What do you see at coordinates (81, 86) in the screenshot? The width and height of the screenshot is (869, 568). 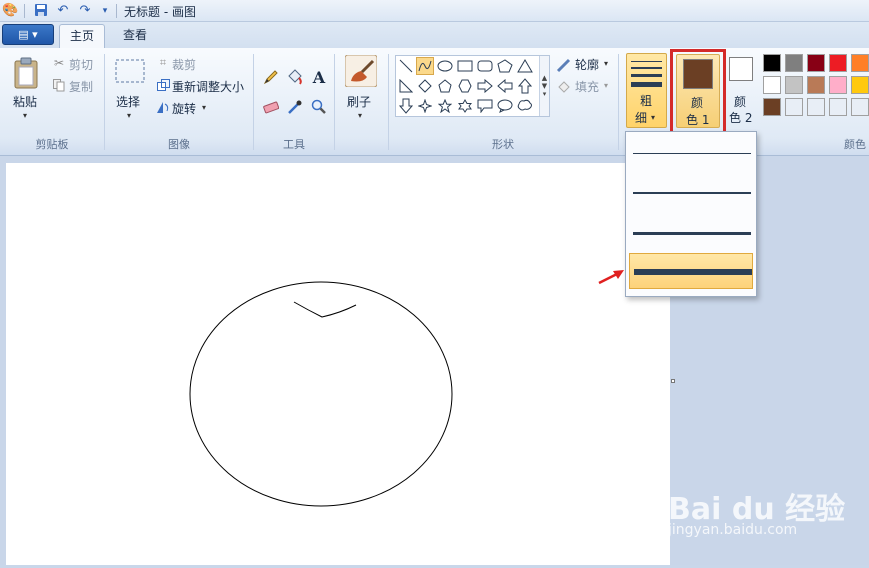 I see `copy-button: 复制` at bounding box center [81, 86].